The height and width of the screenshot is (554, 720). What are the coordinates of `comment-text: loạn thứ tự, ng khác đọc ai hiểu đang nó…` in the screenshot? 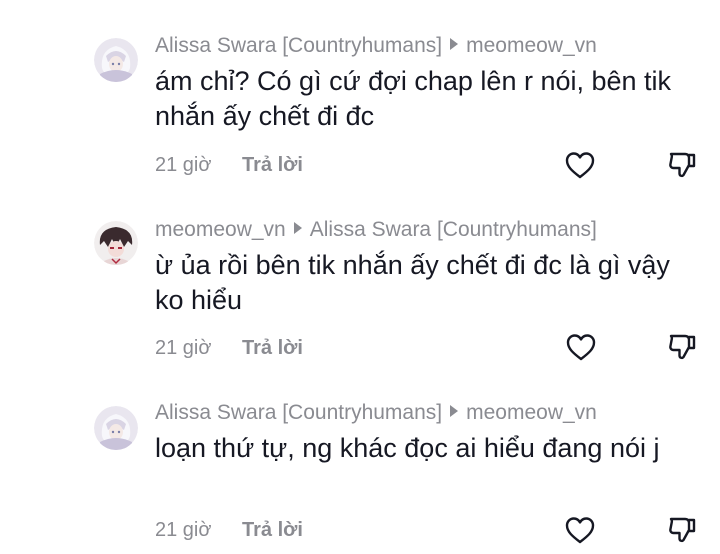 It's located at (407, 448).